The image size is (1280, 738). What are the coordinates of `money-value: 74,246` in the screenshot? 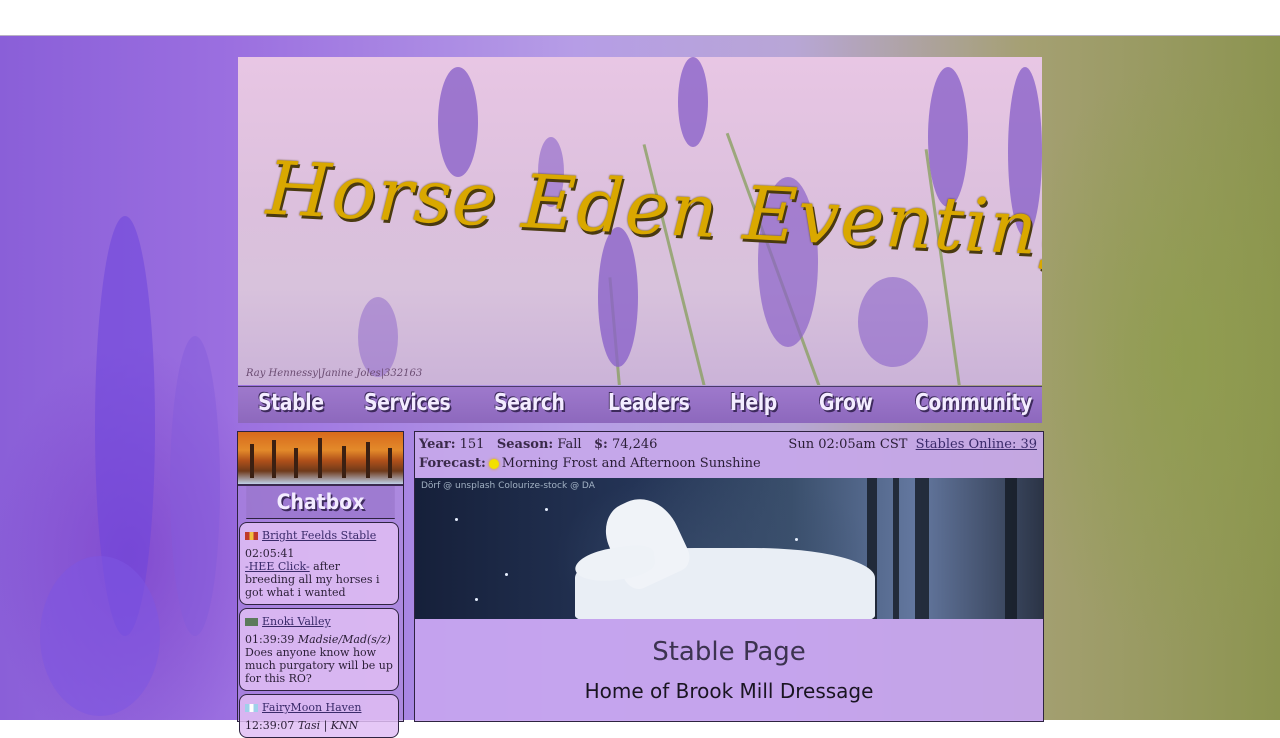 It's located at (634, 444).